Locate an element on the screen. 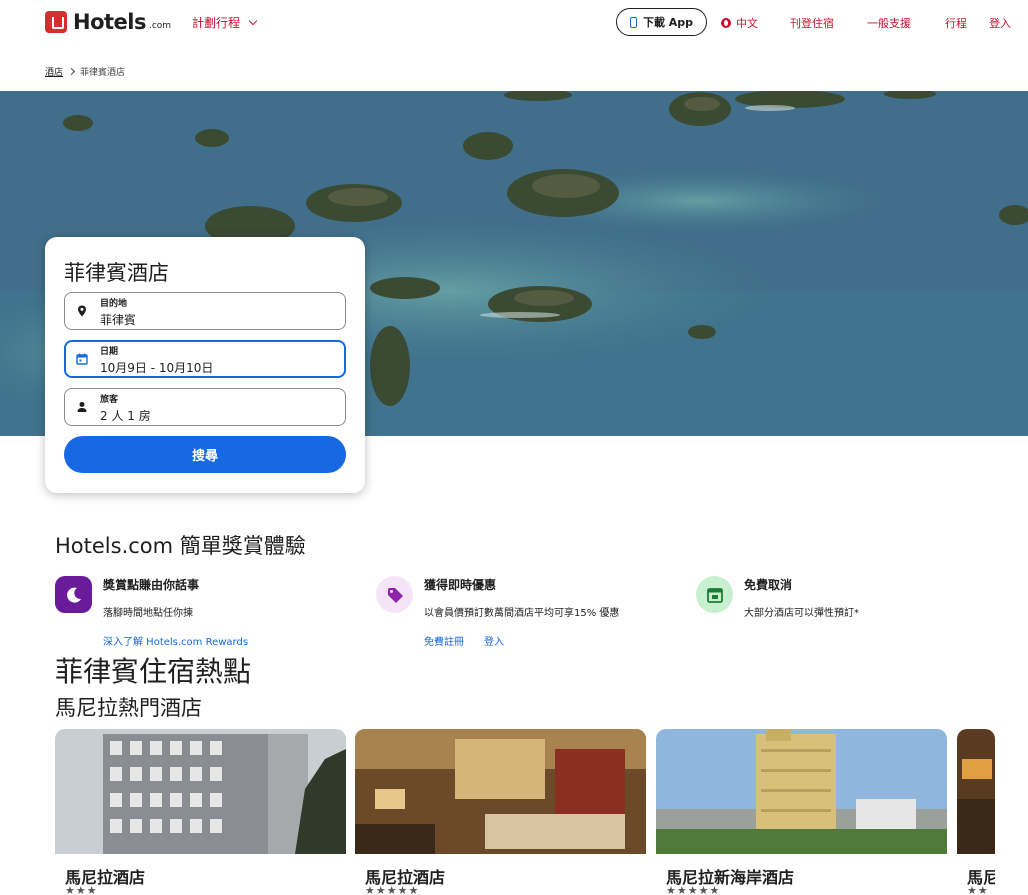  support-link: 一般支援 is located at coordinates (889, 23).